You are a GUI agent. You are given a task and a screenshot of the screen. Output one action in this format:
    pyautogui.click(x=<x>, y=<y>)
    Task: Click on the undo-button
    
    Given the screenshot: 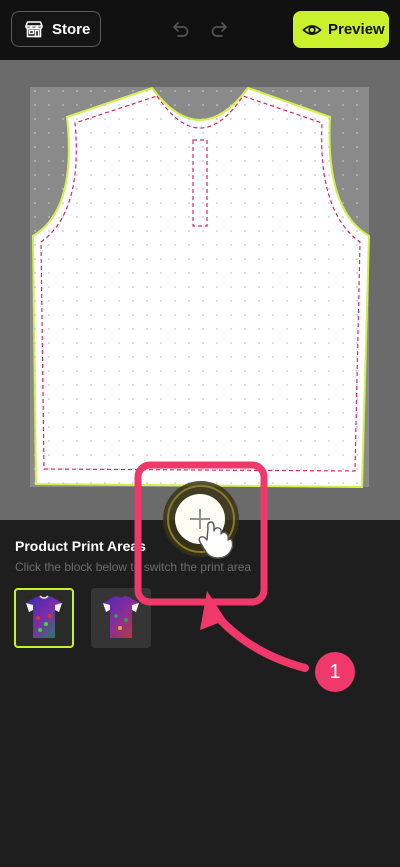 What is the action you would take?
    pyautogui.click(x=181, y=29)
    